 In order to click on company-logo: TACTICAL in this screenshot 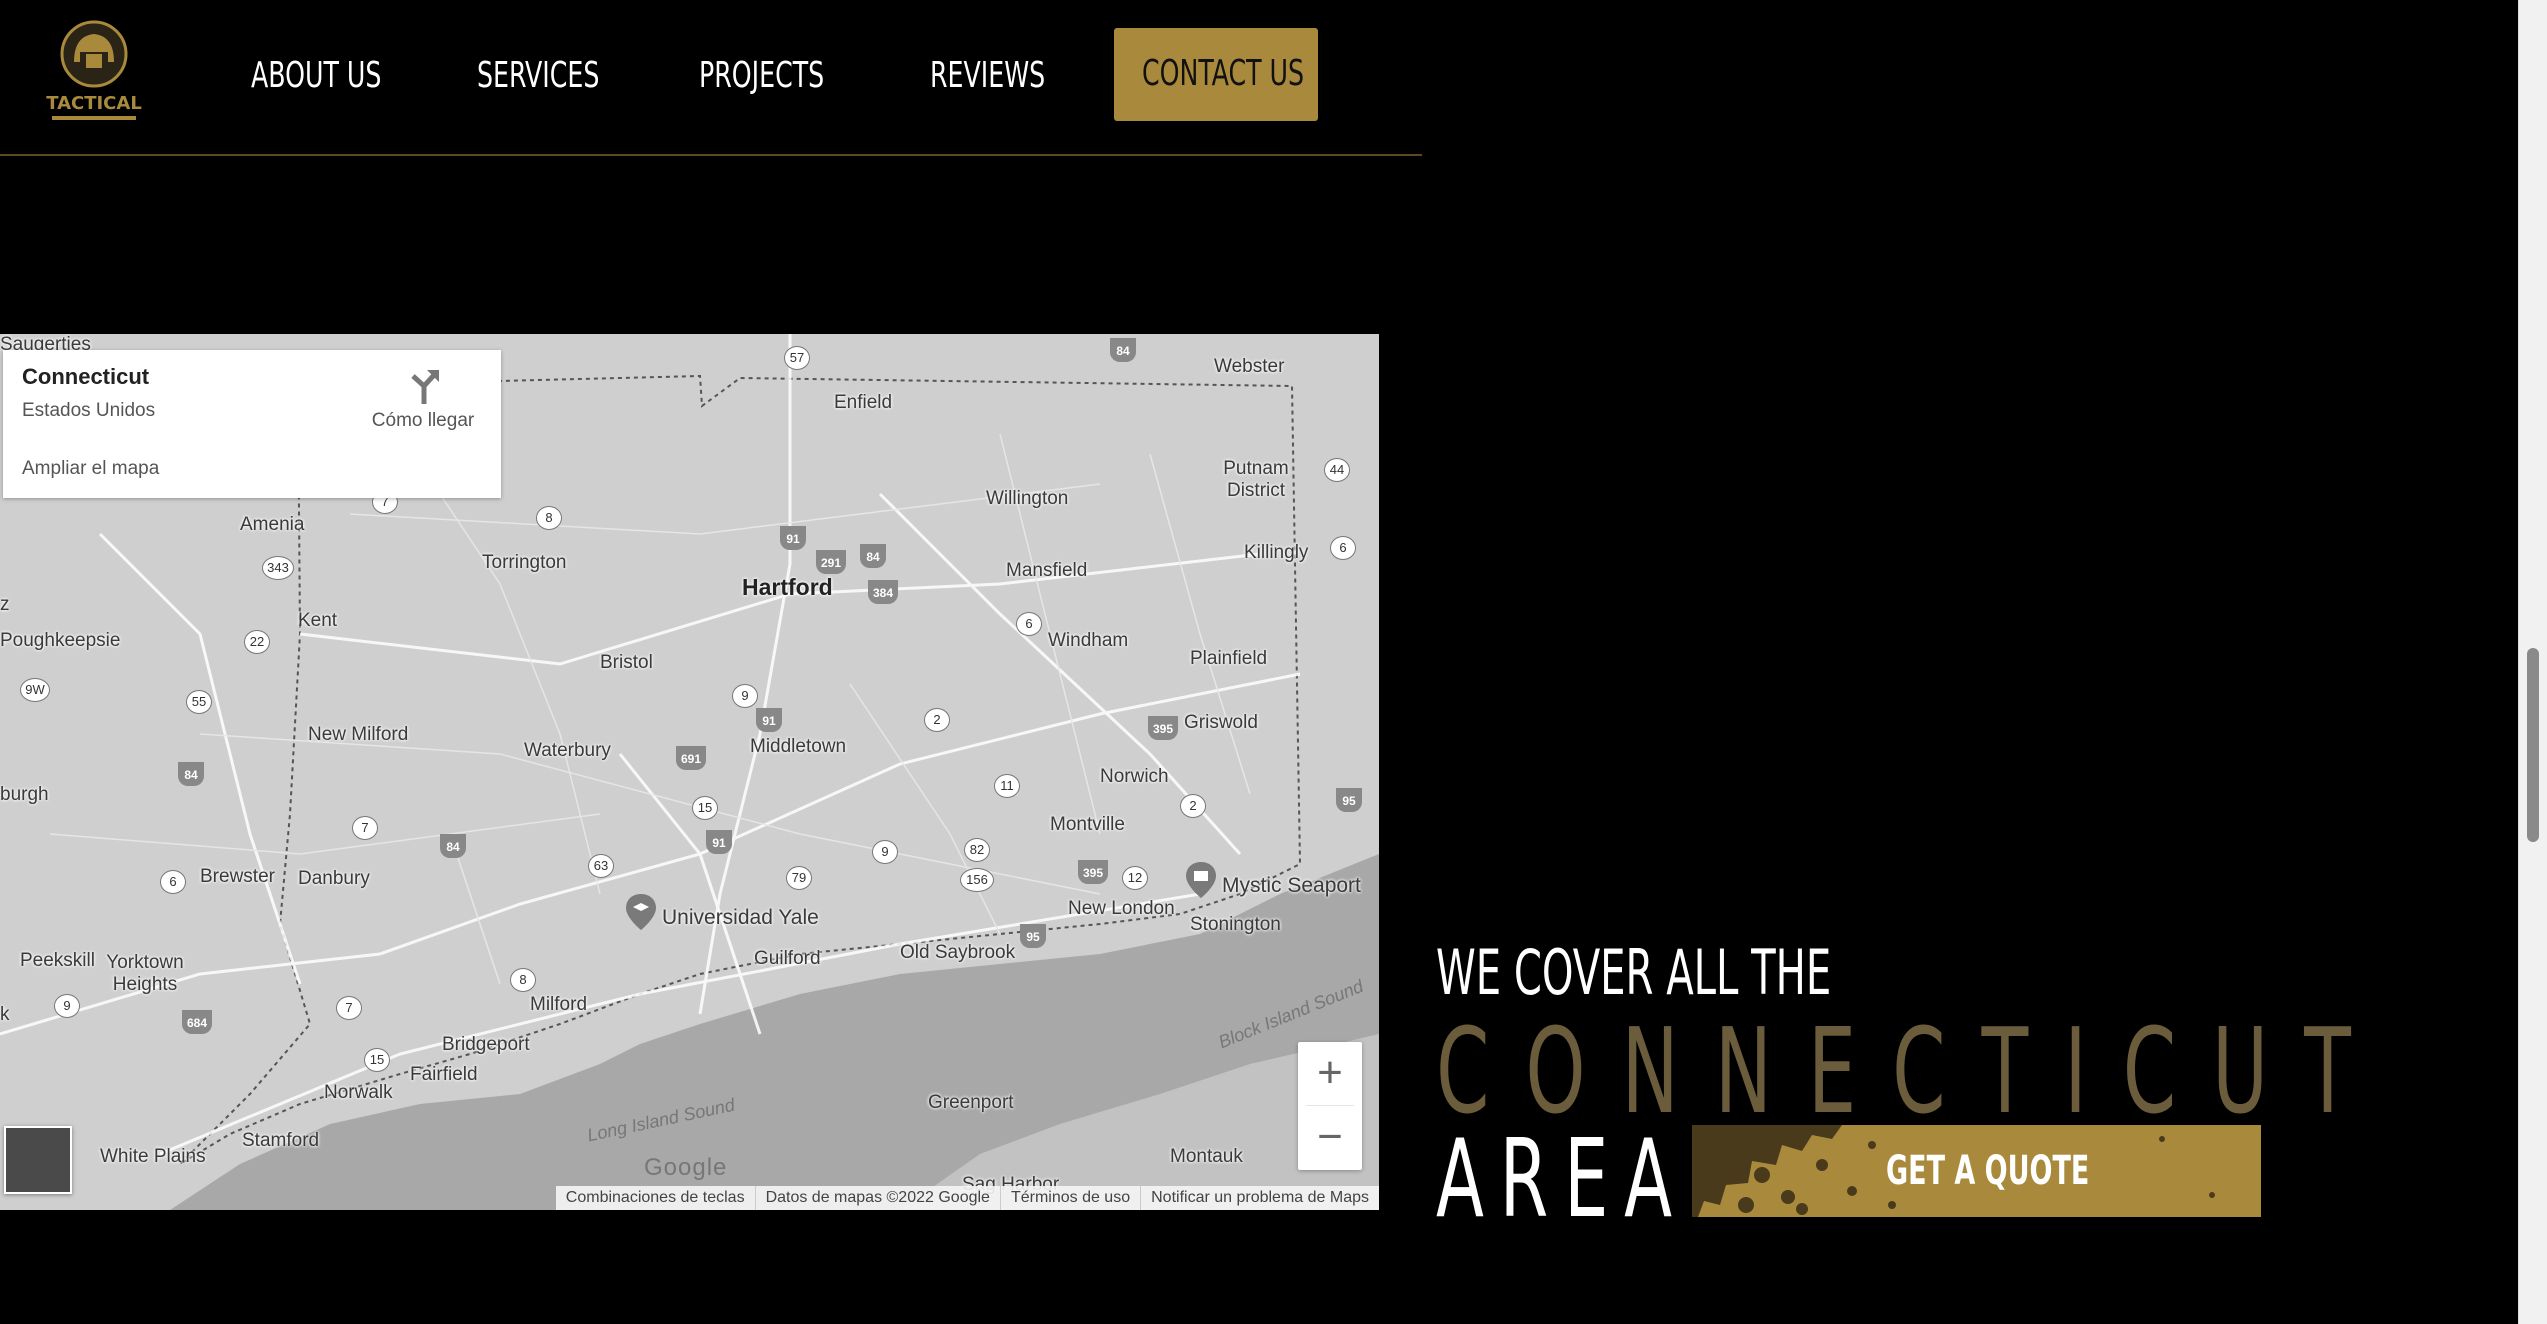, I will do `click(94, 72)`.